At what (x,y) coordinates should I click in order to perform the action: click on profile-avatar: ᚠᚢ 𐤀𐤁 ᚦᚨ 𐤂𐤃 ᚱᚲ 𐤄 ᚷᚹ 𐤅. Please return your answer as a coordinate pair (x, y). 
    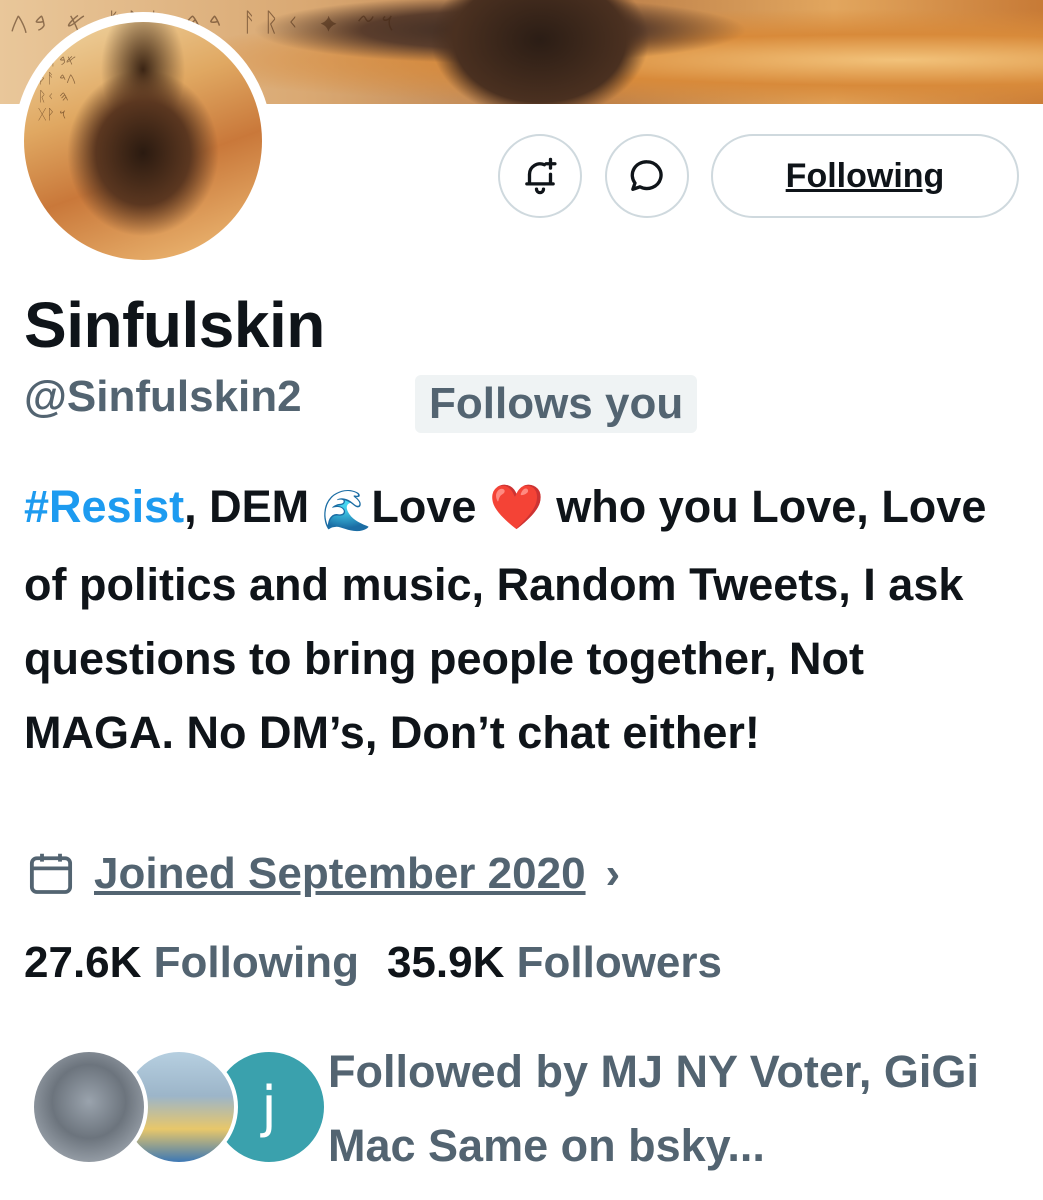
    Looking at the image, I should click on (143, 141).